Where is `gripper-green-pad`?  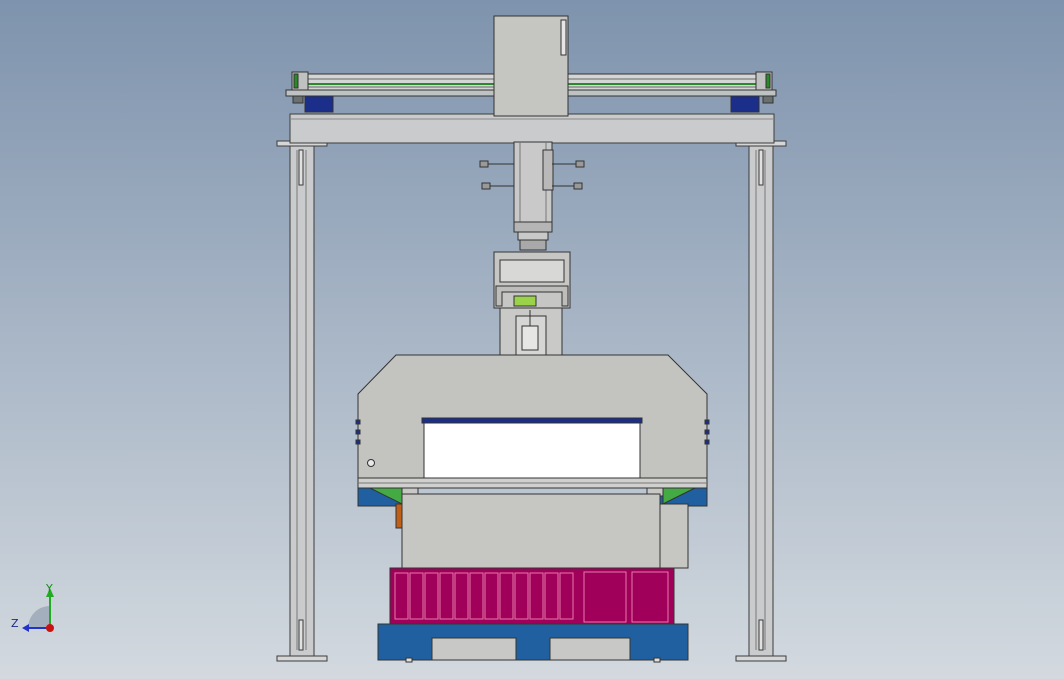 gripper-green-pad is located at coordinates (525, 301).